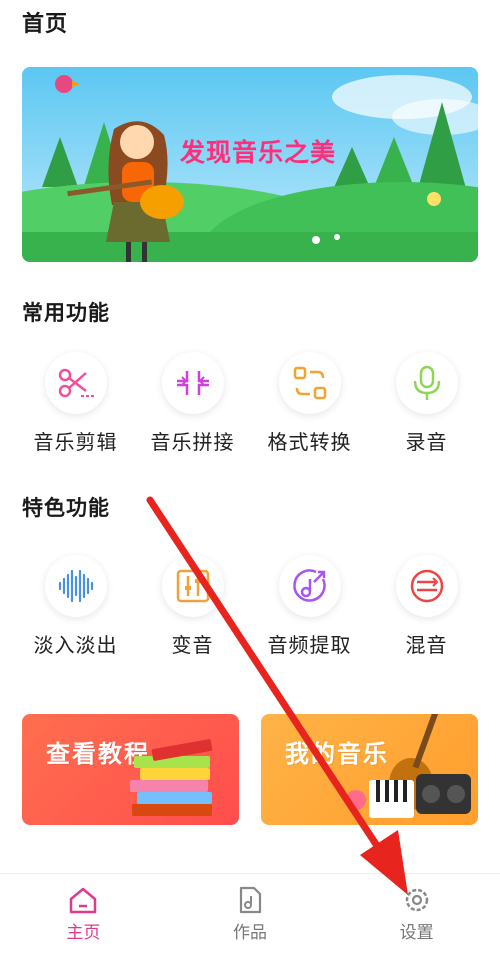 Image resolution: width=500 pixels, height=953 pixels. Describe the element at coordinates (192, 606) in the screenshot. I see `voice-change-button: 变音` at that location.